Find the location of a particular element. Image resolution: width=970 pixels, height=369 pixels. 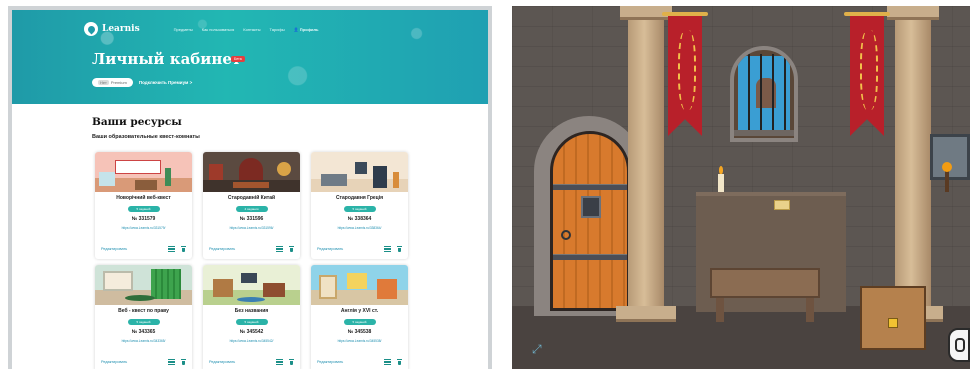

quest-number: № 343365 is located at coordinates (143, 332).